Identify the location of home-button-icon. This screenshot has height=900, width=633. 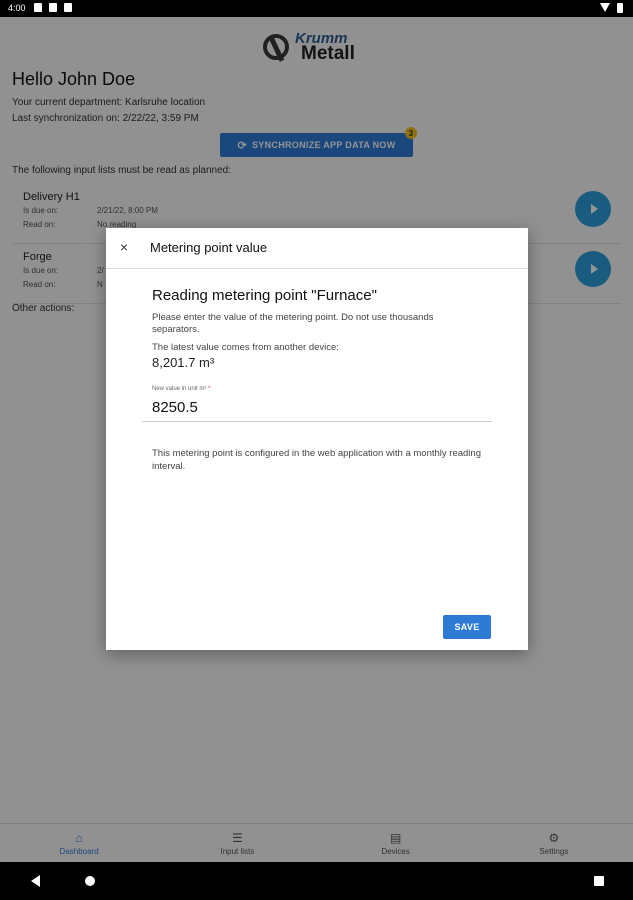
(90, 881).